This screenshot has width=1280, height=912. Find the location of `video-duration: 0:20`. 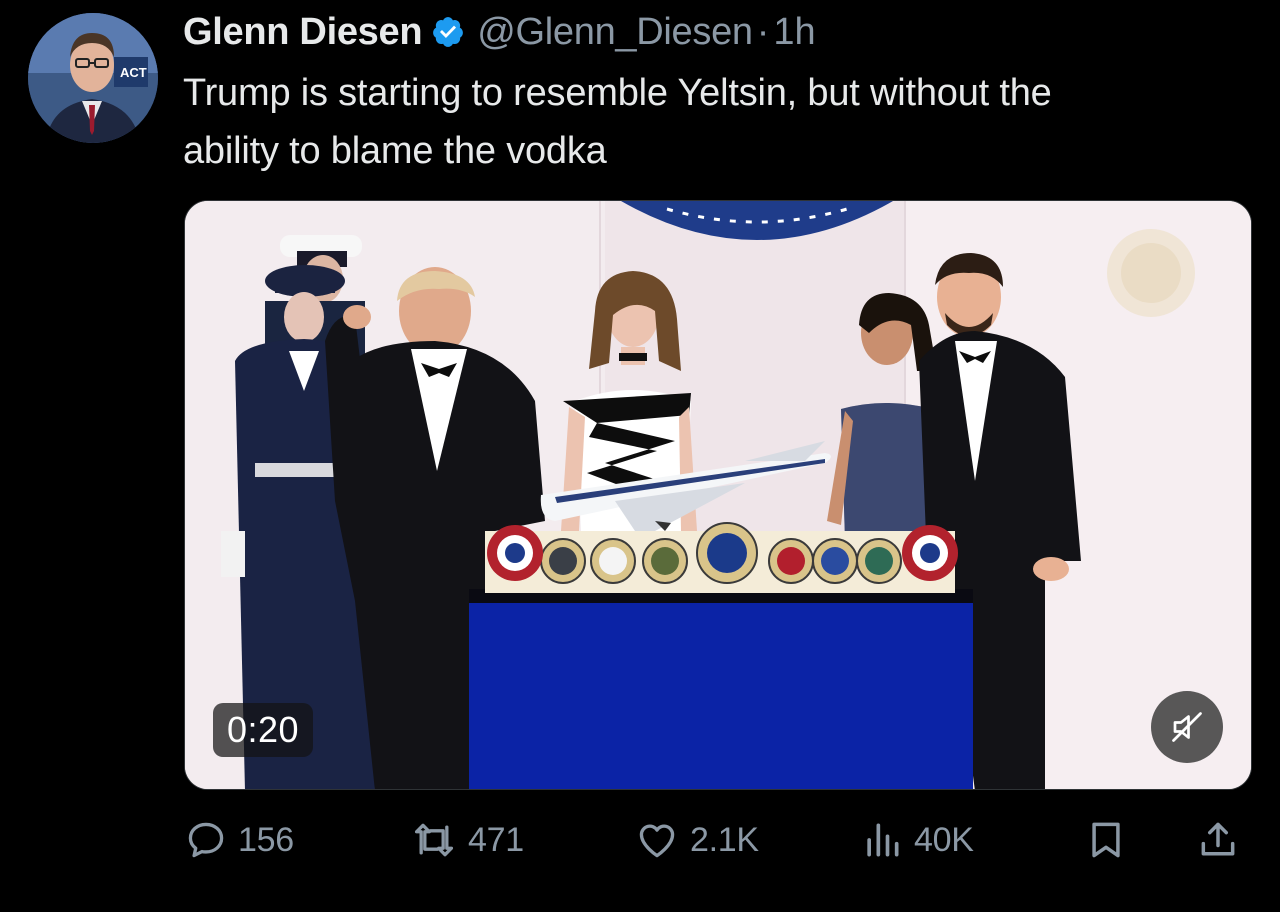

video-duration: 0:20 is located at coordinates (263, 730).